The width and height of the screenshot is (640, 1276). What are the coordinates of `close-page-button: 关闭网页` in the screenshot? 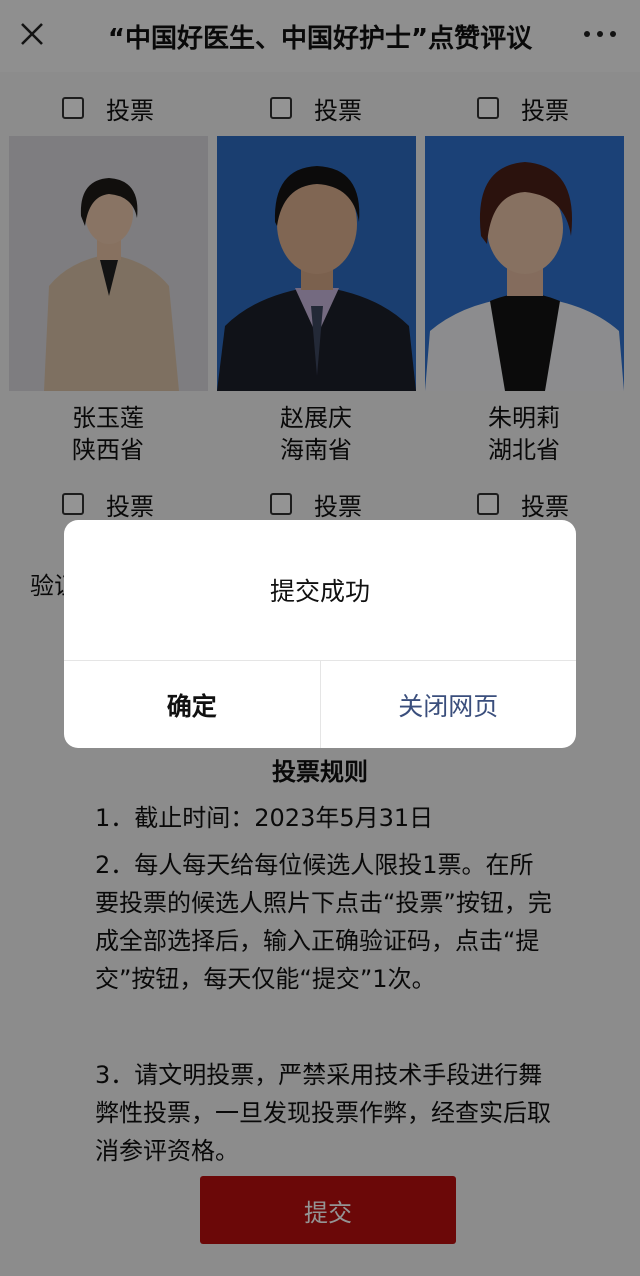 It's located at (449, 704).